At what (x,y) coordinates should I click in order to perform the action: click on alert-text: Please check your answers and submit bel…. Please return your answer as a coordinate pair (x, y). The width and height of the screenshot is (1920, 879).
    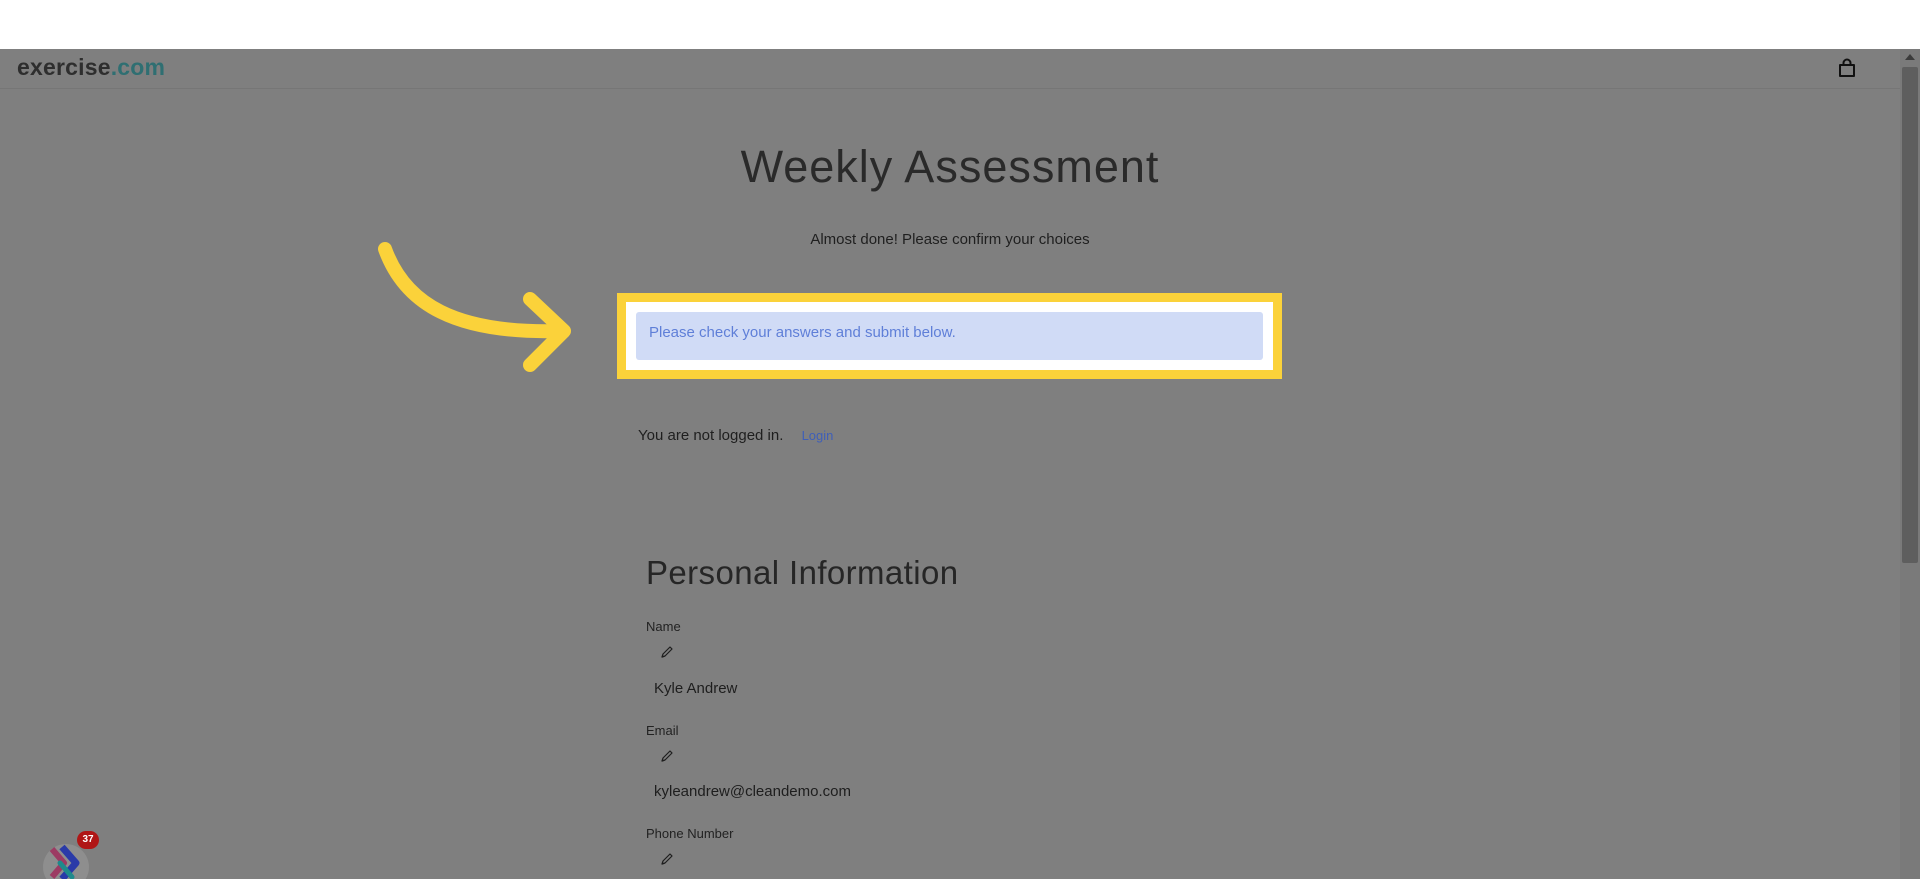
    Looking at the image, I should click on (802, 332).